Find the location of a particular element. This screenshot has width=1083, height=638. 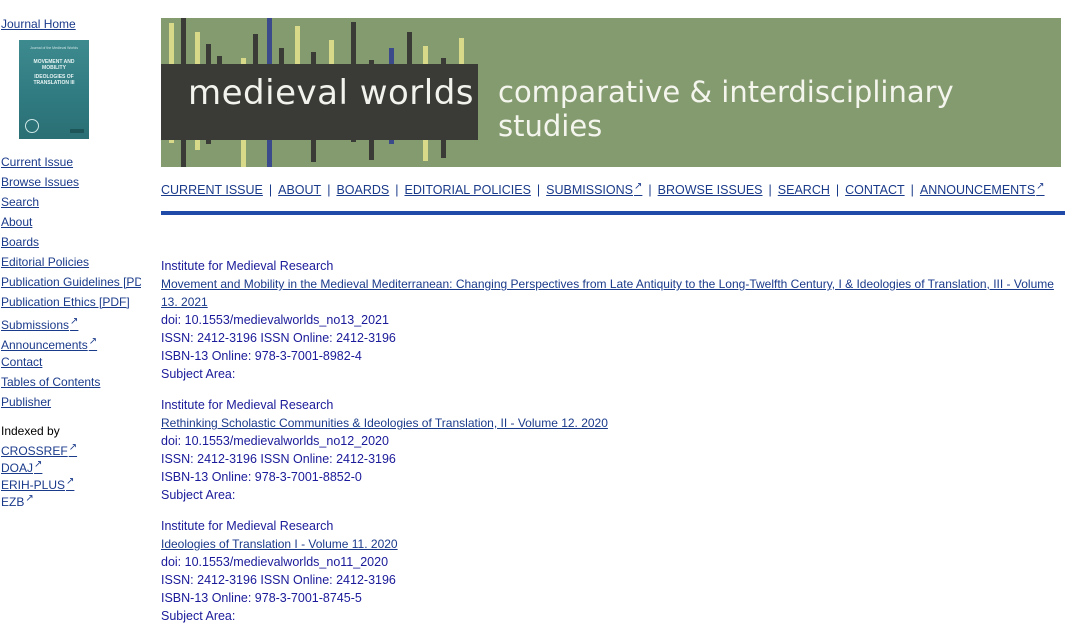

issue-isbn: ISBN-13 Online: 978-3-7001-8745-5 is located at coordinates (261, 598).